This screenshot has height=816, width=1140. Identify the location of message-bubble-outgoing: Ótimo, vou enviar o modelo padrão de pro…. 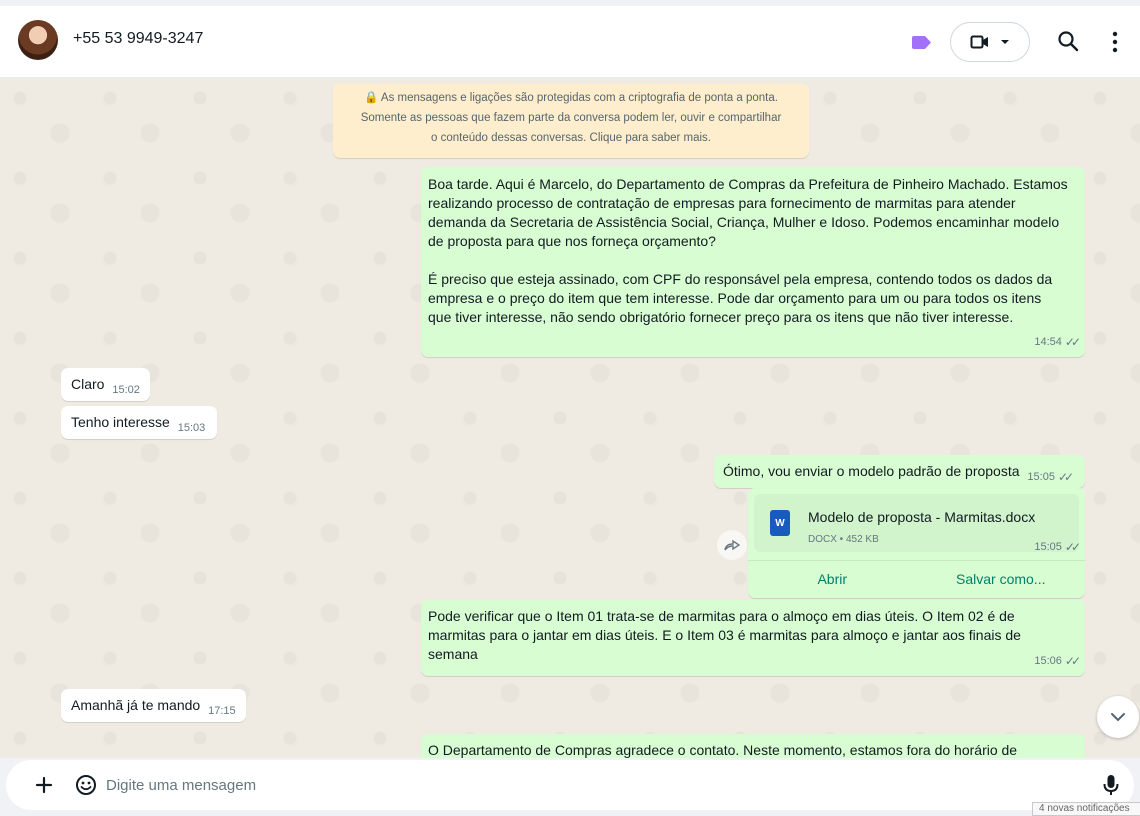
(899, 471).